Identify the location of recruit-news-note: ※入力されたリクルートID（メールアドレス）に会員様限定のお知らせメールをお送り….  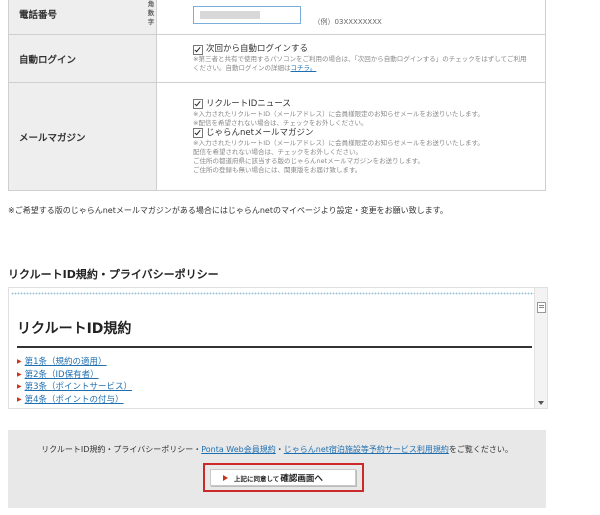
(338, 118).